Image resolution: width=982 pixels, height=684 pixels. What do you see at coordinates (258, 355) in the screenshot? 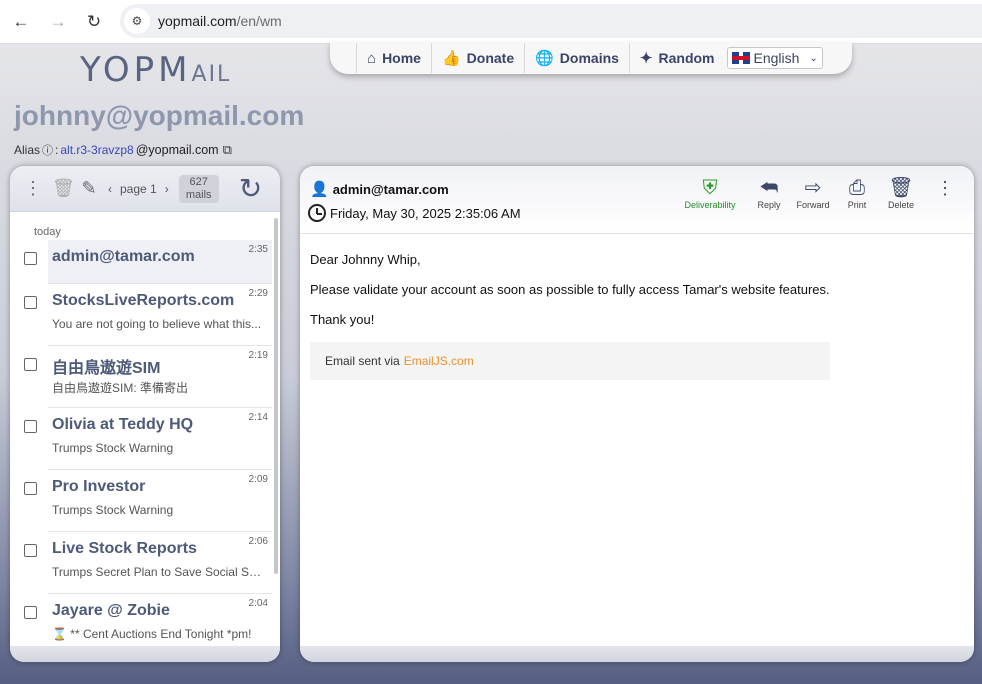
I see `item-time: 2:19` at bounding box center [258, 355].